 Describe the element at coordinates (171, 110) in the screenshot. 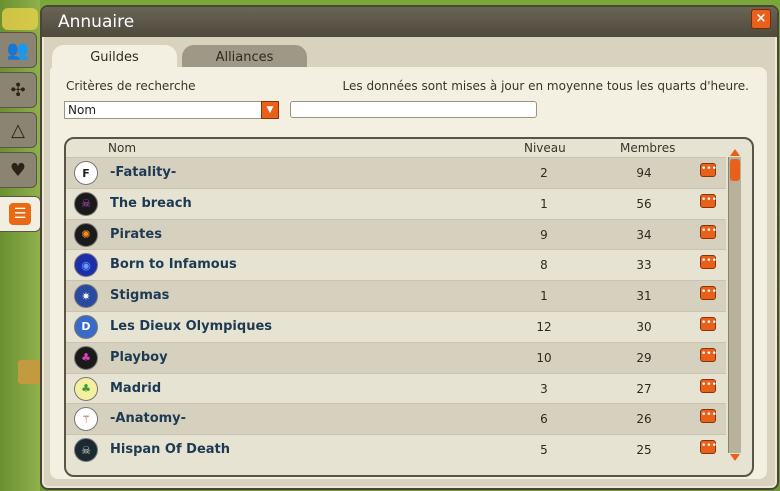

I see `criteria-select: Nom ▼` at that location.